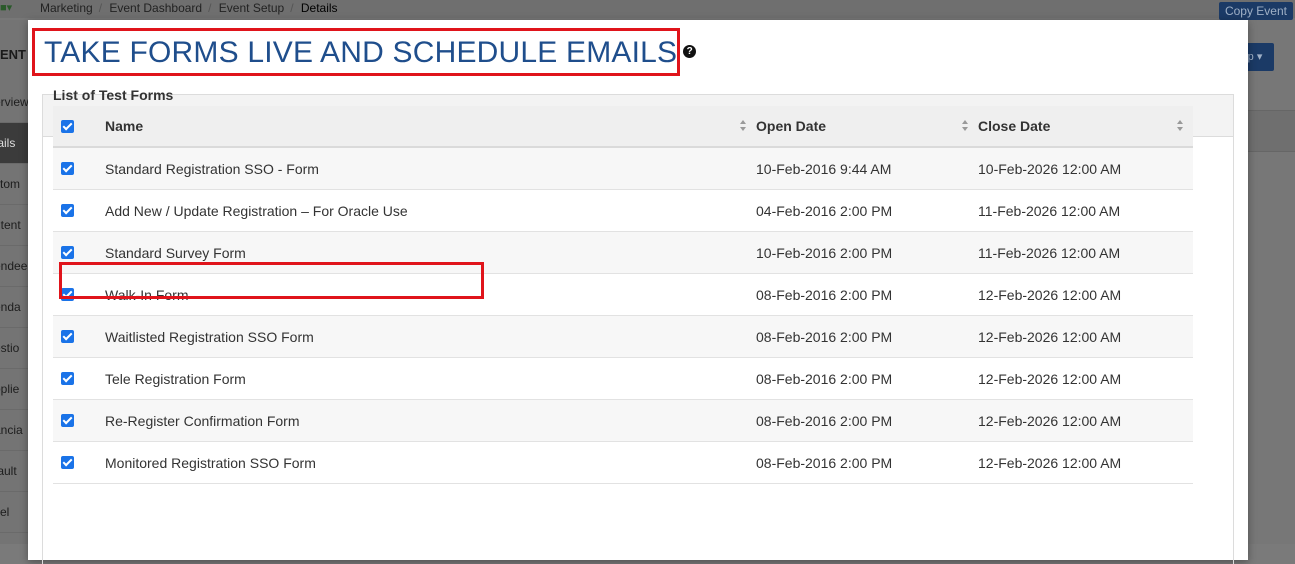 This screenshot has width=1295, height=564. What do you see at coordinates (14, 512) in the screenshot?
I see `sidebar-item: vel` at bounding box center [14, 512].